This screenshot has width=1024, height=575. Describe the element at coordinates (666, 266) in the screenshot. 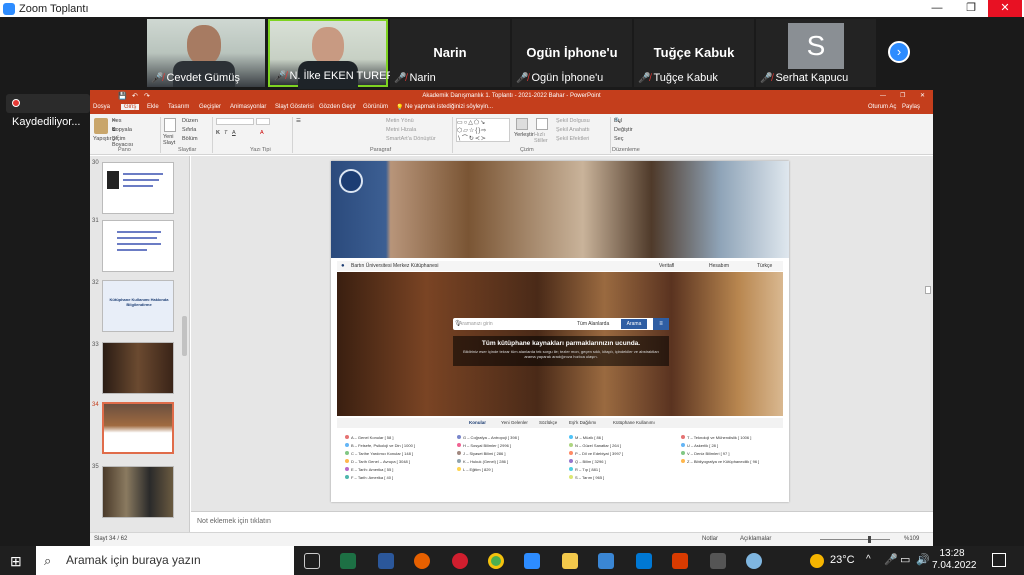

I see `top-link: Veritafl` at that location.